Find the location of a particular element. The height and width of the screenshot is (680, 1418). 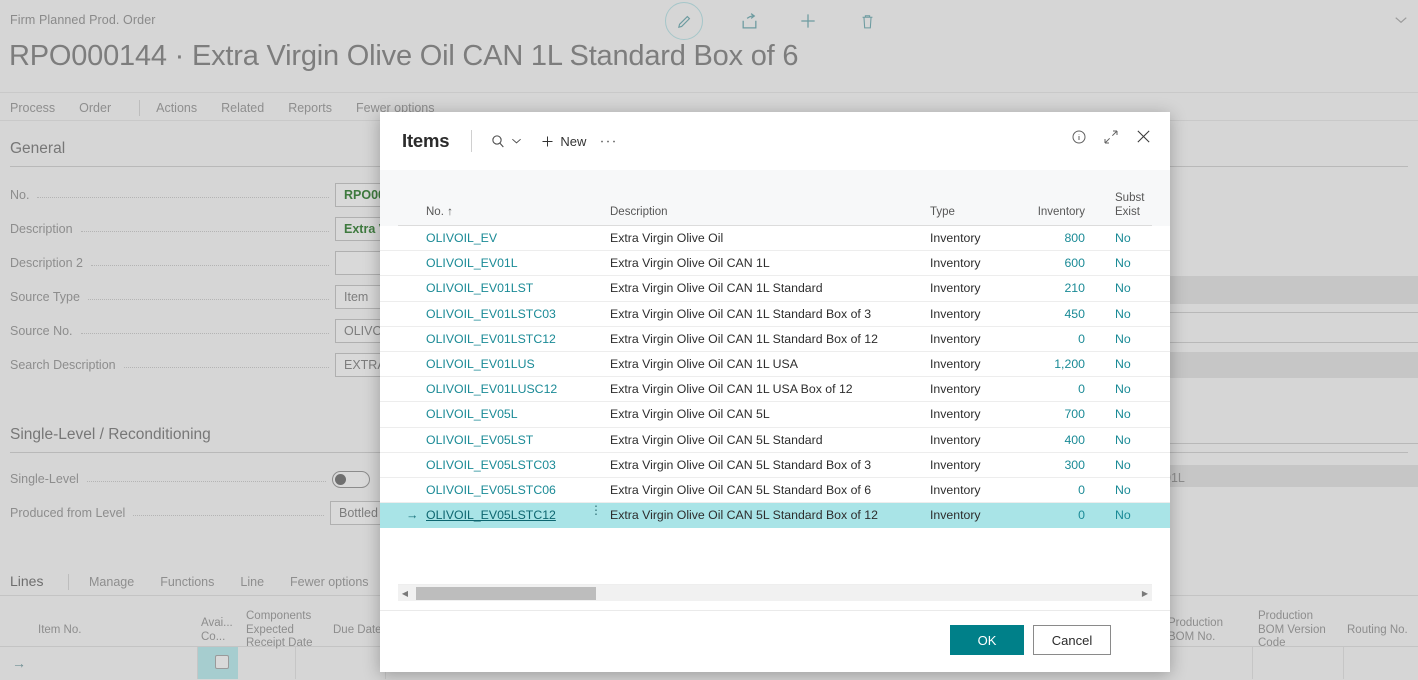

dialog-search-control is located at coordinates (506, 141).